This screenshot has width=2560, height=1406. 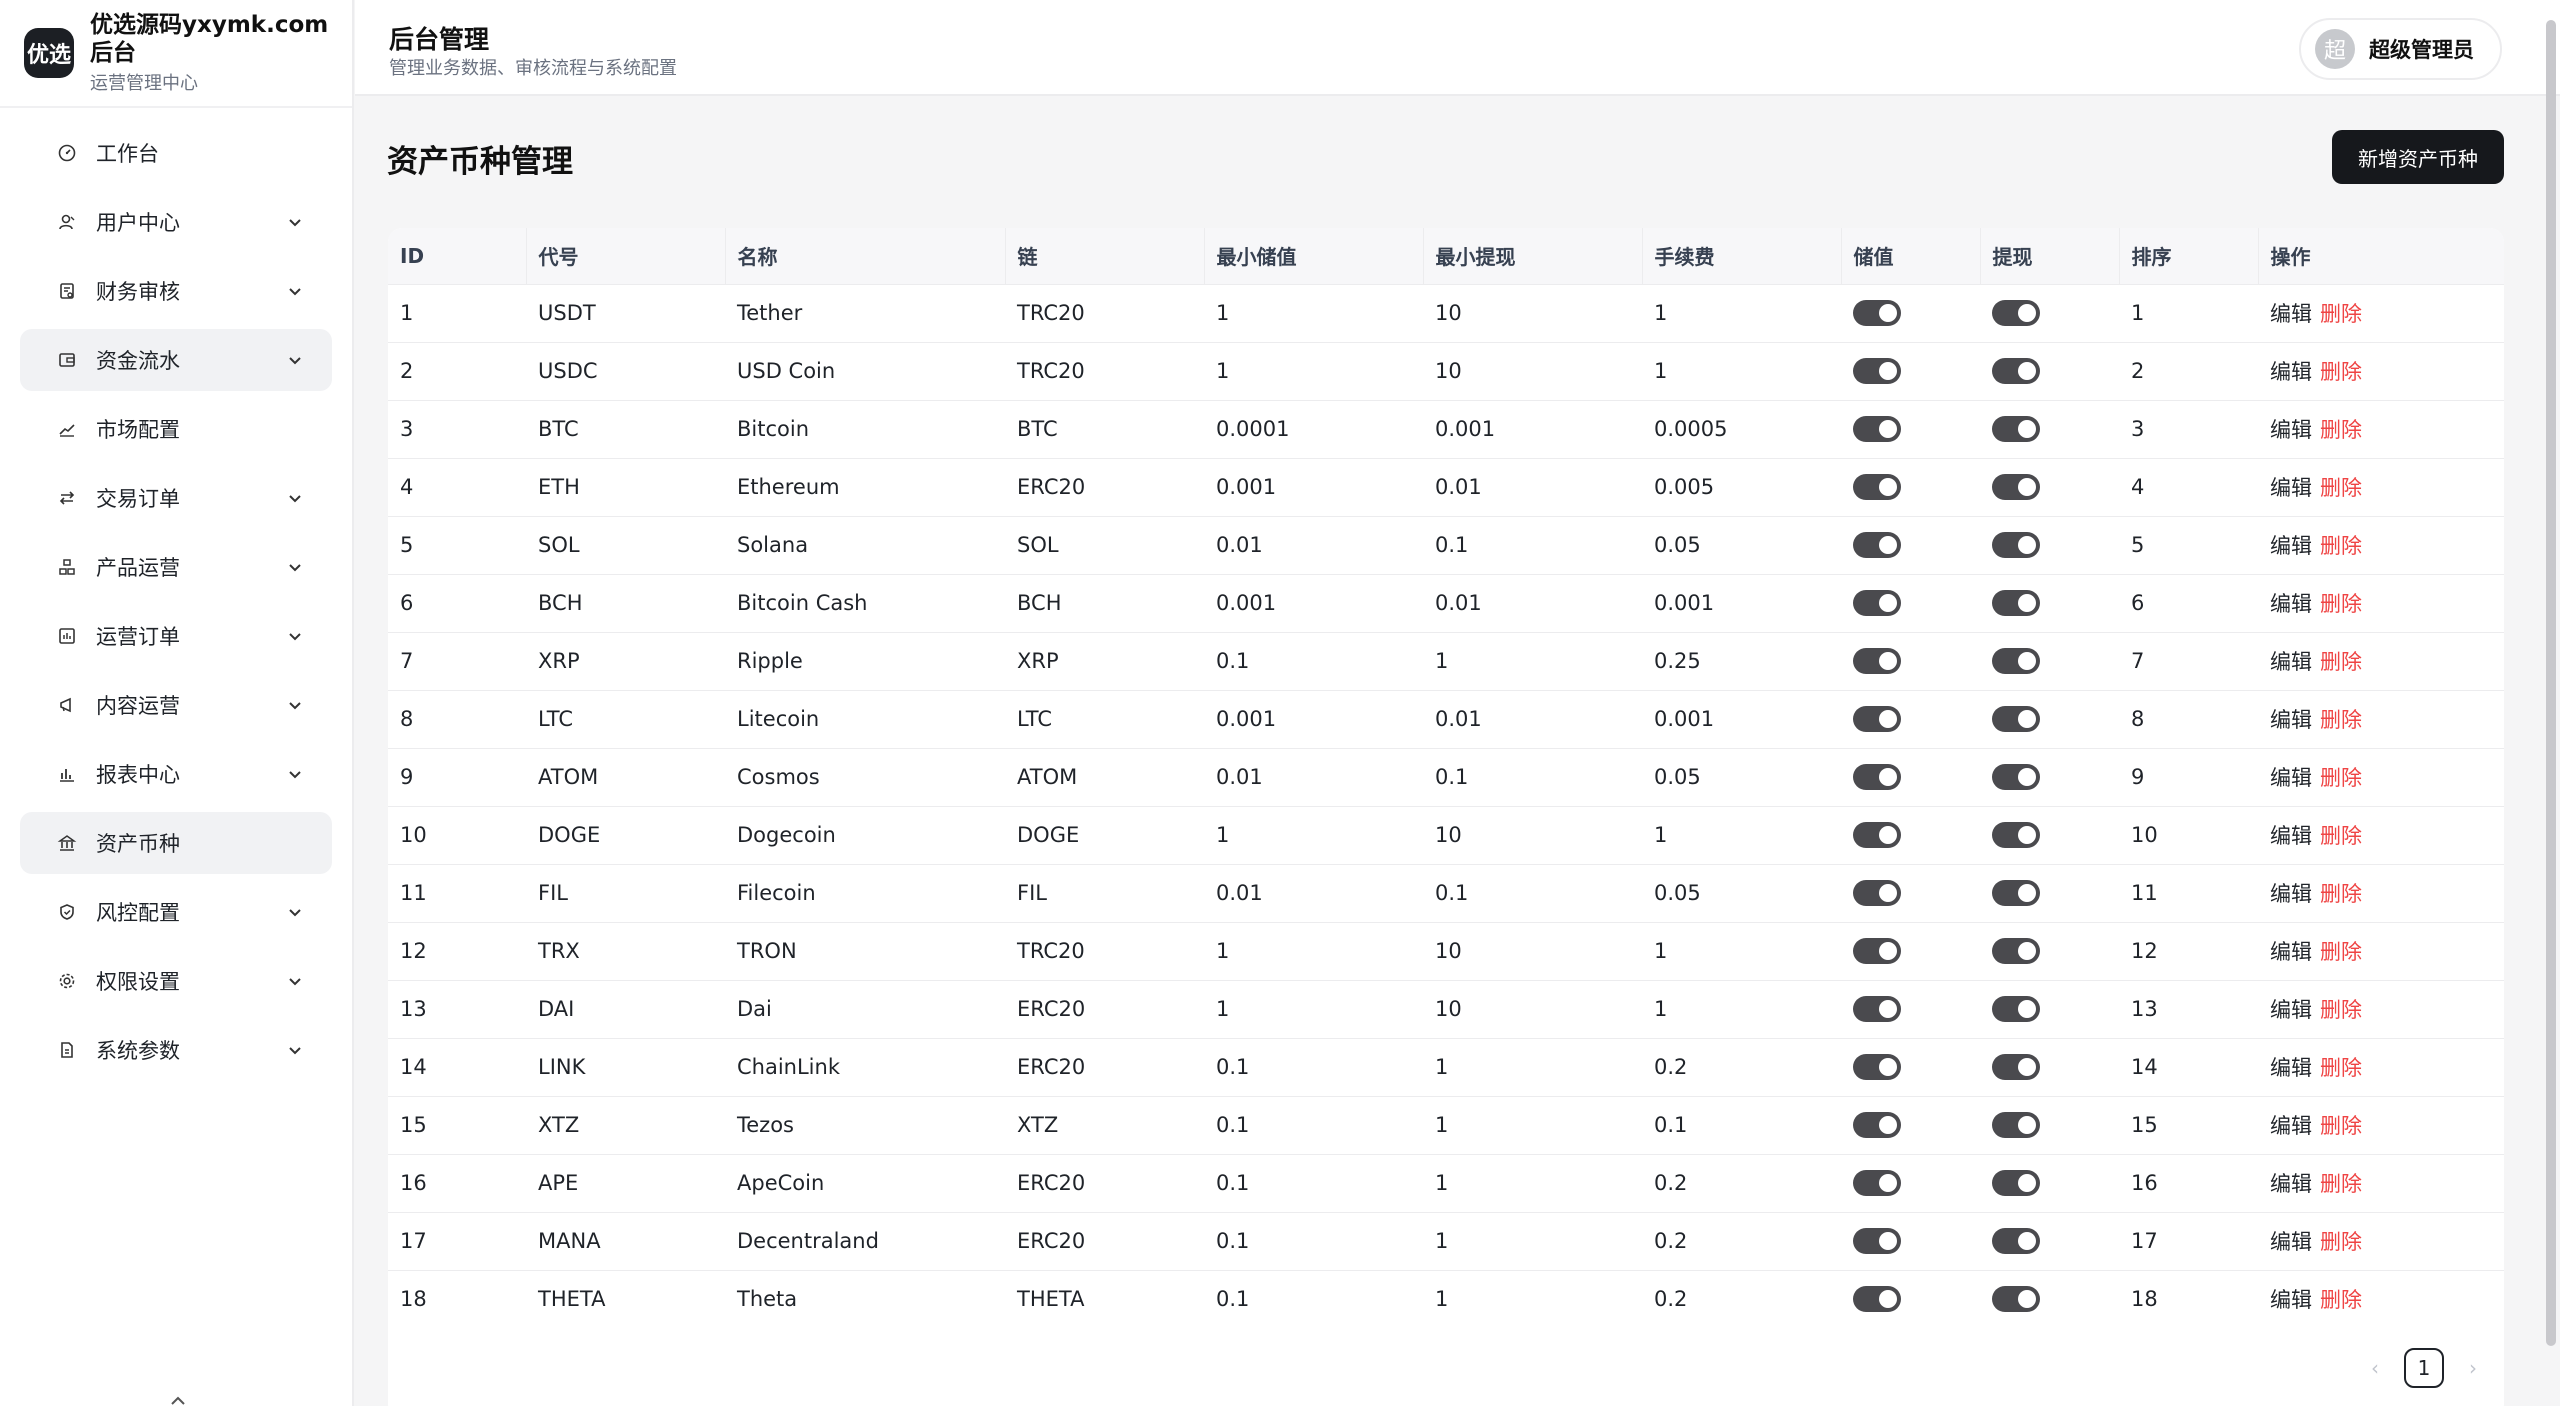 What do you see at coordinates (176, 981) in the screenshot?
I see `sidebar-item-12: 权限设置` at bounding box center [176, 981].